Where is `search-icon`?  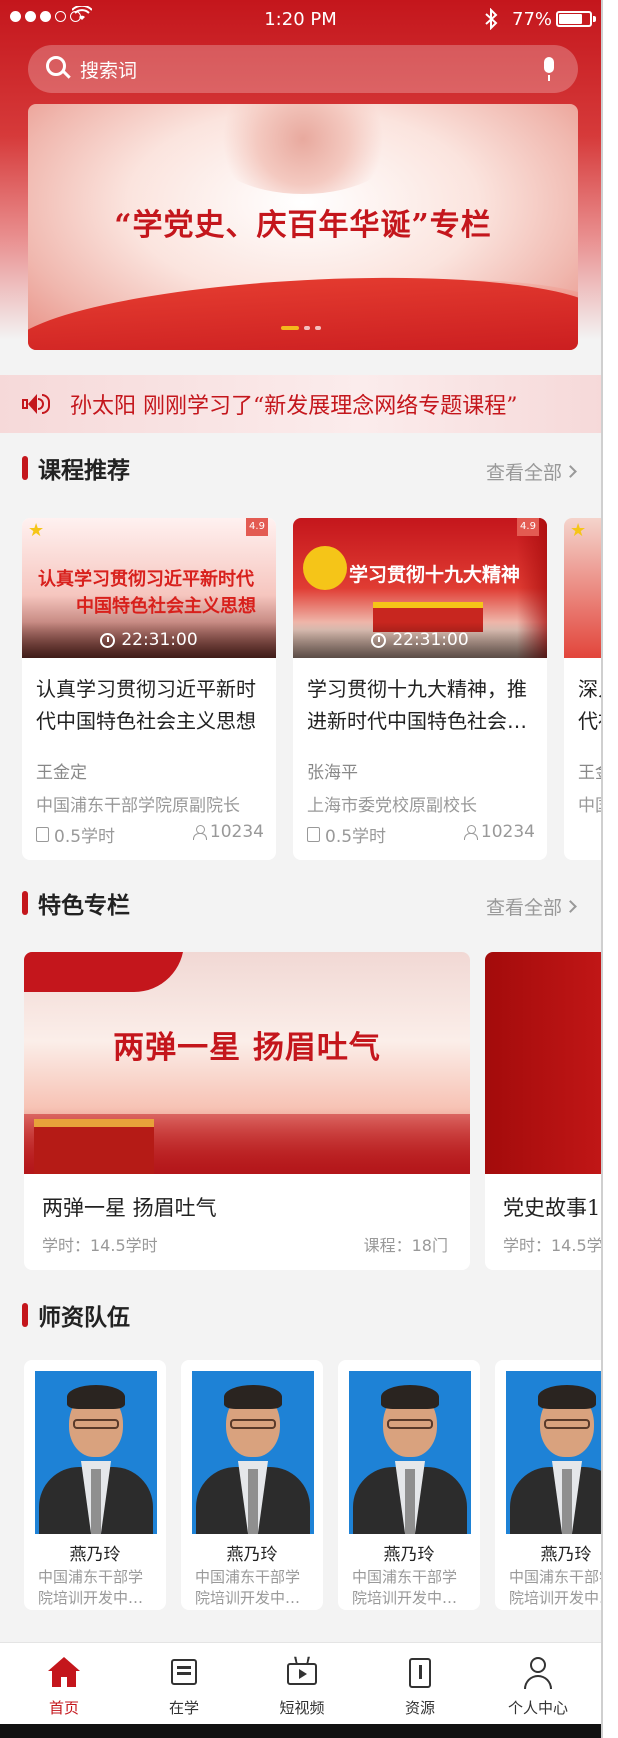 search-icon is located at coordinates (59, 69).